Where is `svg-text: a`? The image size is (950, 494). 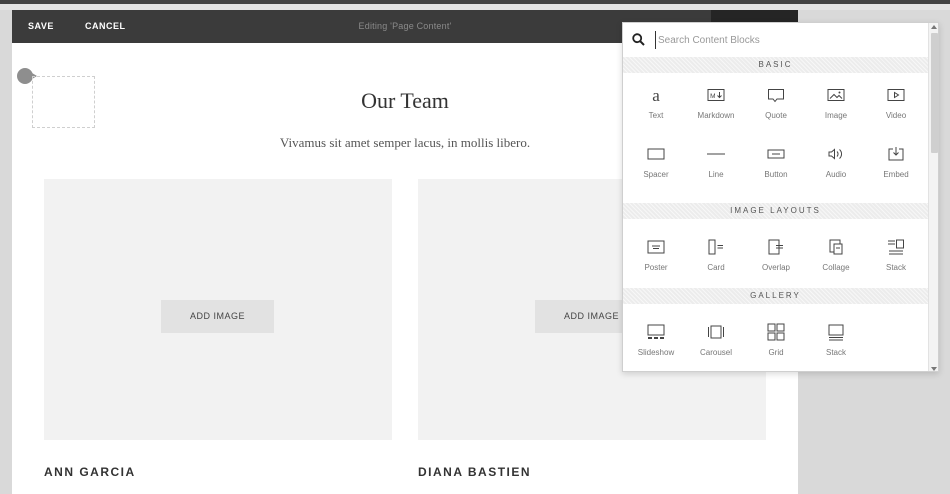
svg-text: a is located at coordinates (656, 95).